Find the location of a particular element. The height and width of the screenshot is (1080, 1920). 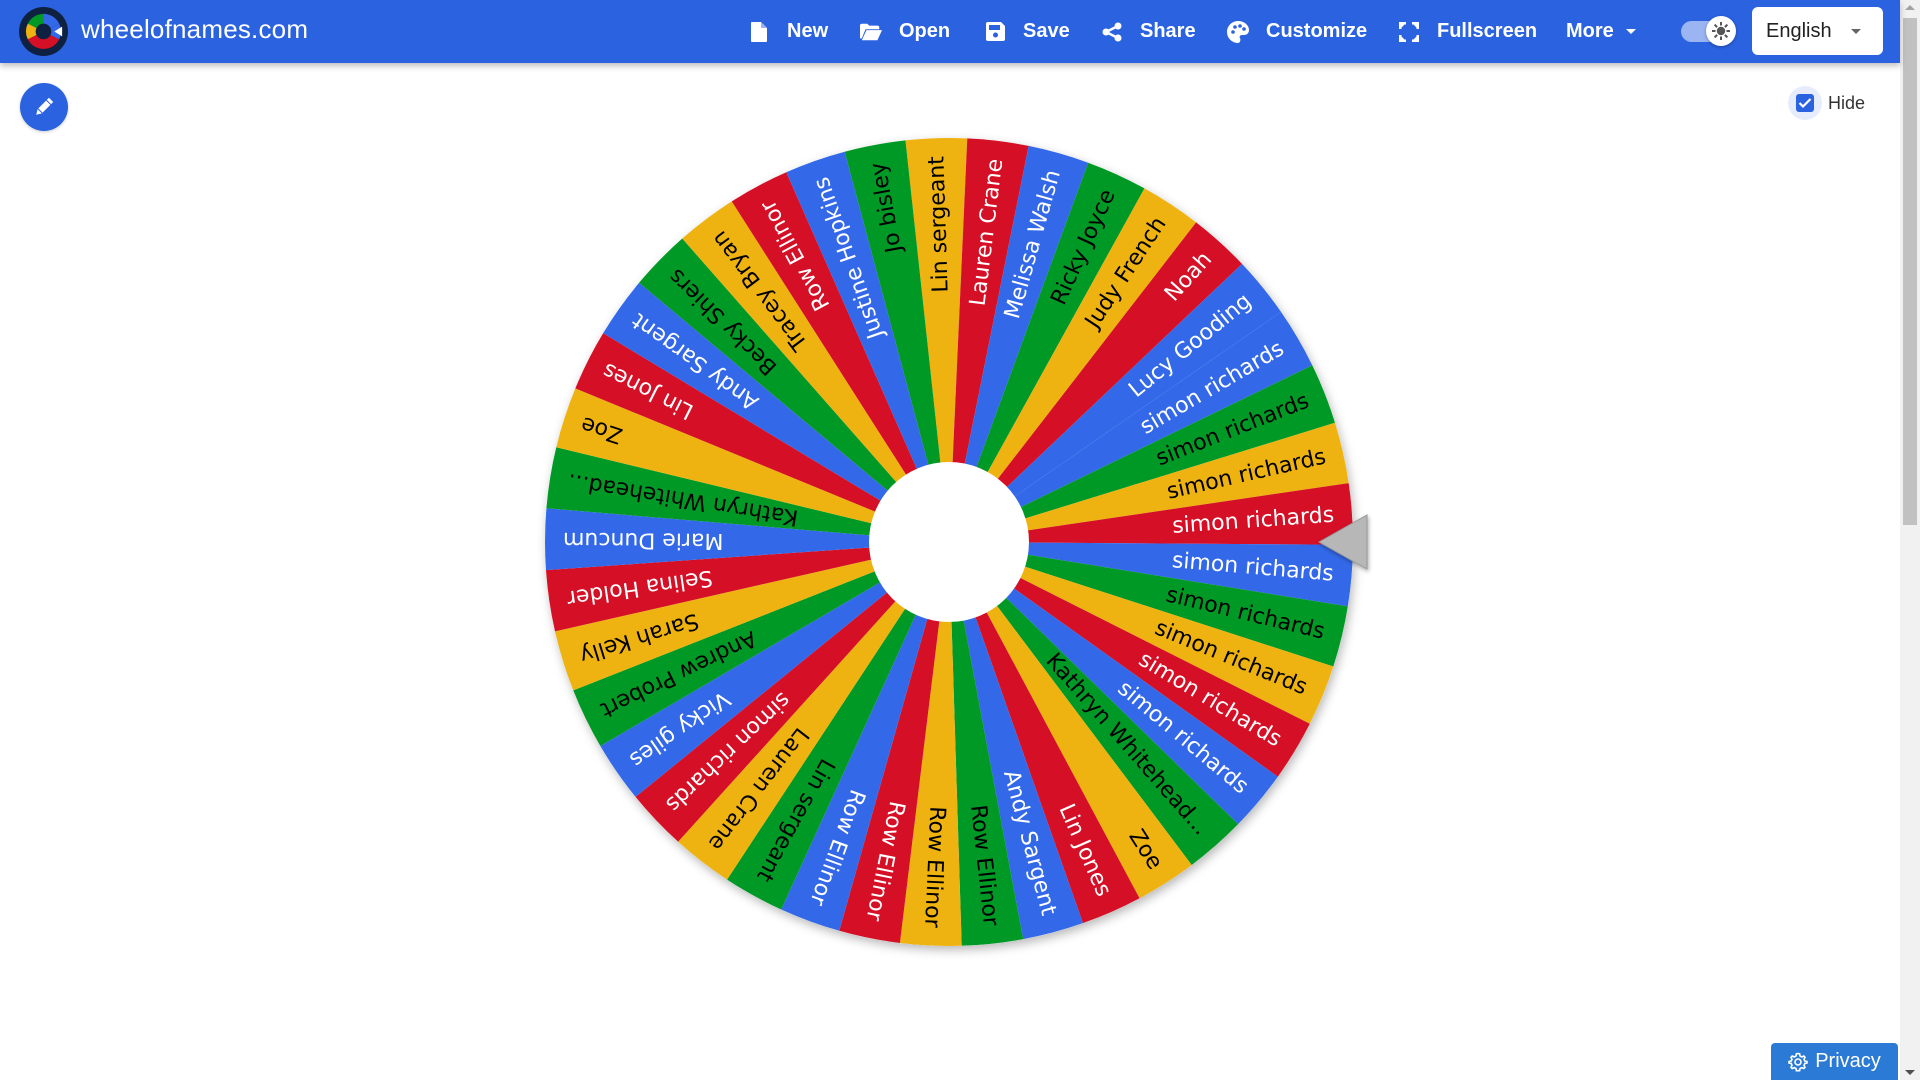

fullscreen-icon is located at coordinates (1409, 32).